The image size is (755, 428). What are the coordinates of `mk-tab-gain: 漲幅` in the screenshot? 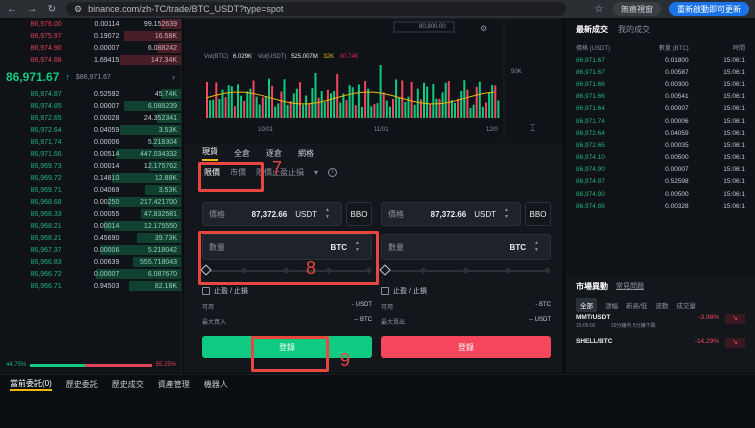 It's located at (611, 305).